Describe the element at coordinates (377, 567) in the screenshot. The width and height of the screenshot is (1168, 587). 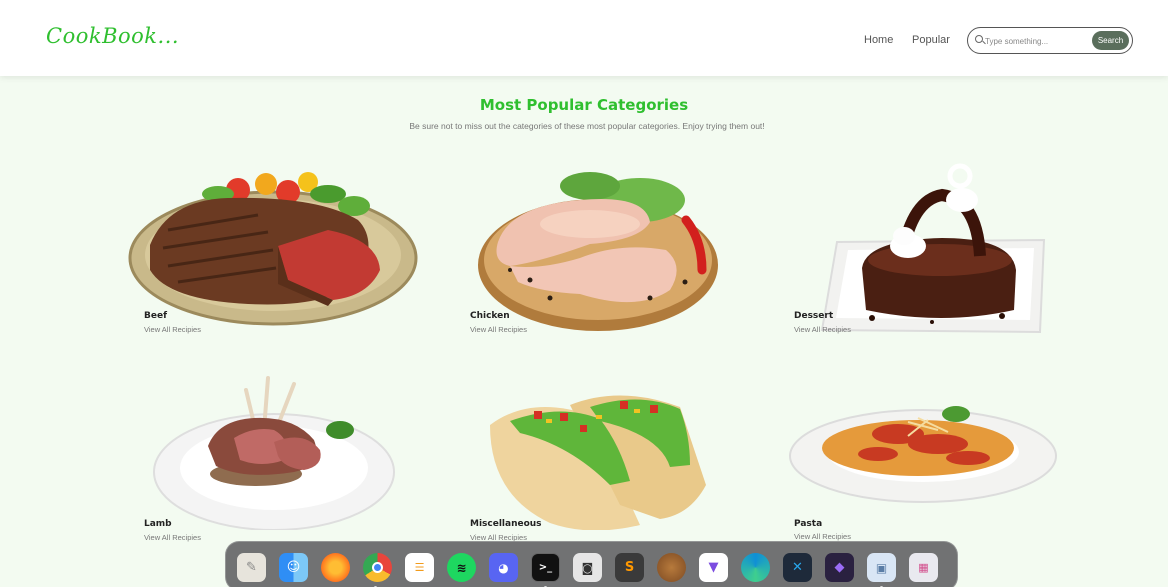
I see `chrome-icon` at that location.